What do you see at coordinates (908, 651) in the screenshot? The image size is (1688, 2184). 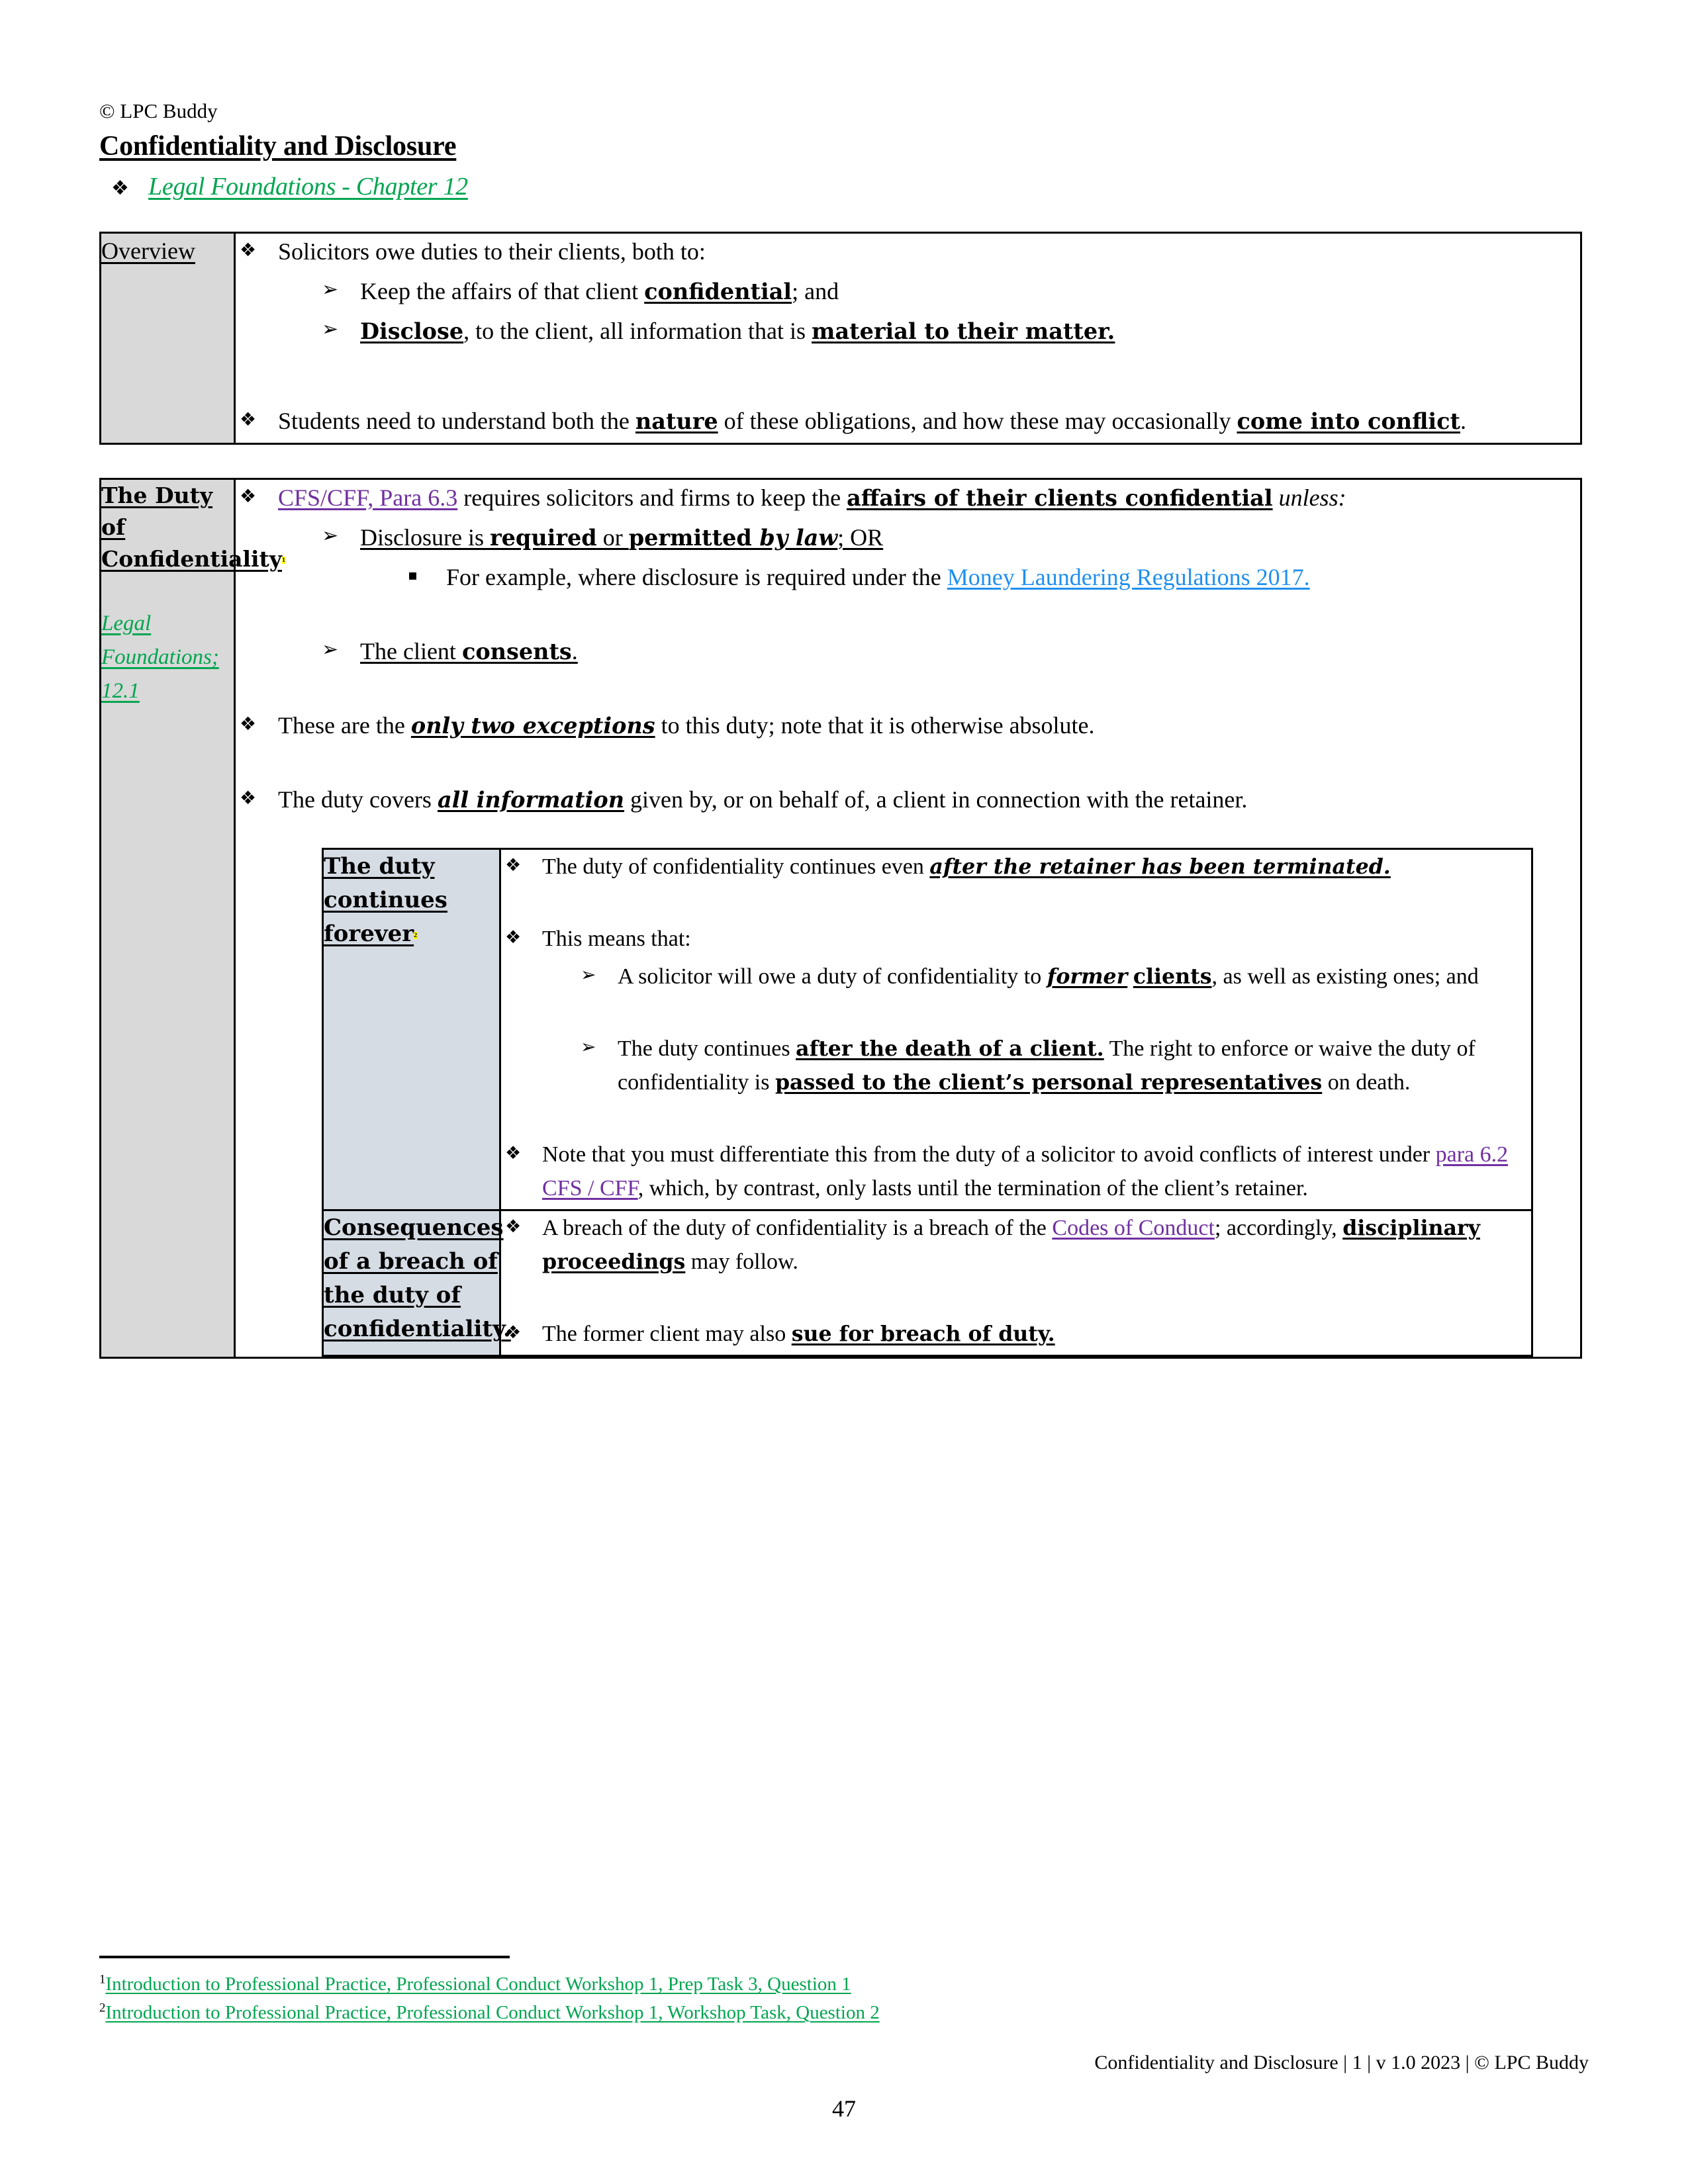 I see `list-item: ➢ The client consents.` at bounding box center [908, 651].